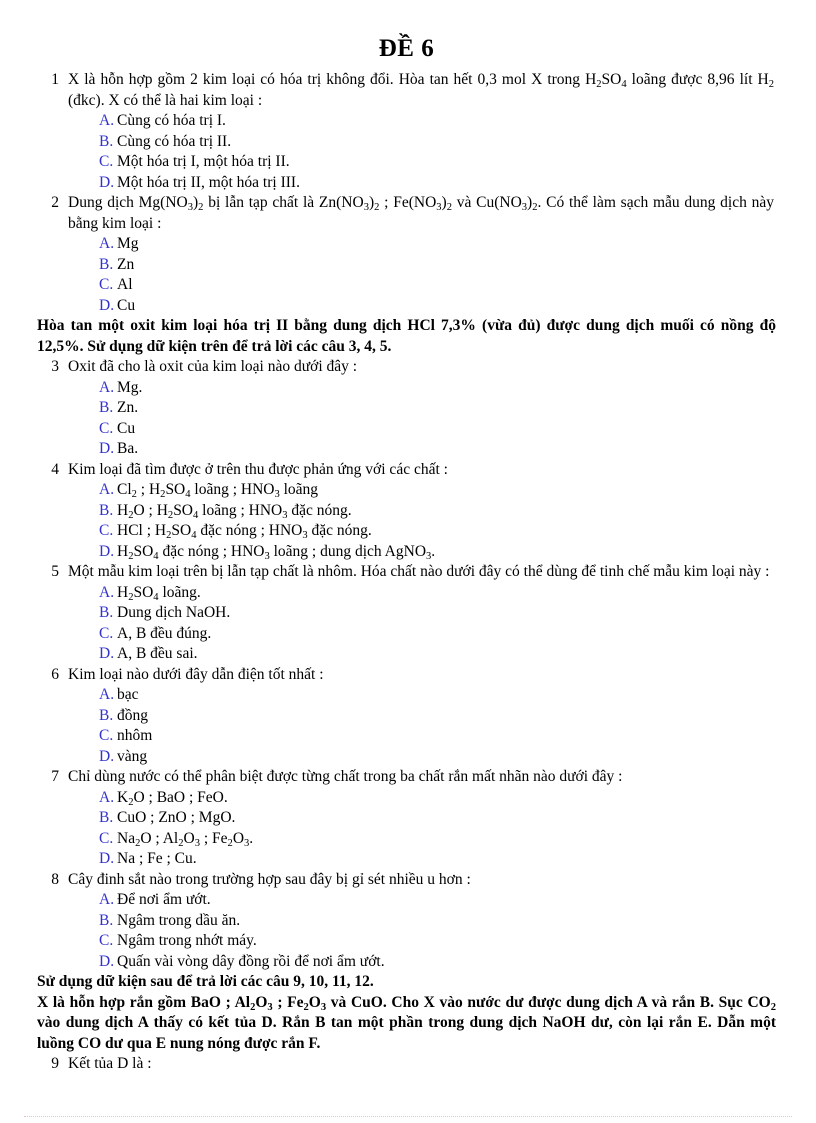  What do you see at coordinates (164, 899) in the screenshot?
I see `option-text: Để nơi ẩm ướt.` at bounding box center [164, 899].